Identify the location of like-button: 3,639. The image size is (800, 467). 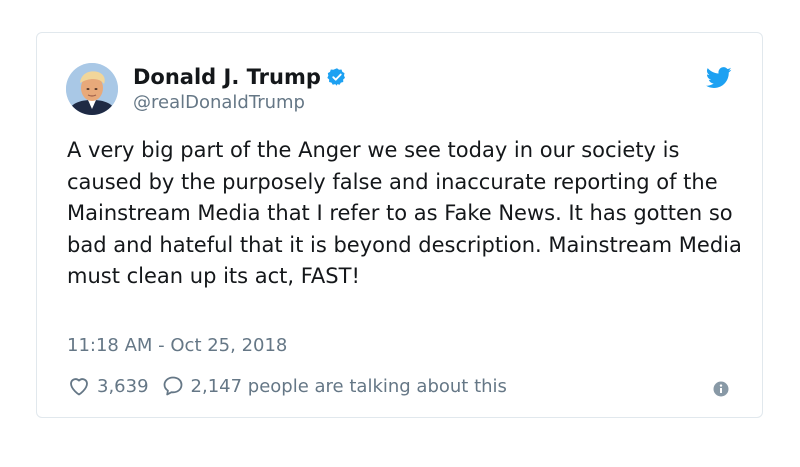
(108, 386).